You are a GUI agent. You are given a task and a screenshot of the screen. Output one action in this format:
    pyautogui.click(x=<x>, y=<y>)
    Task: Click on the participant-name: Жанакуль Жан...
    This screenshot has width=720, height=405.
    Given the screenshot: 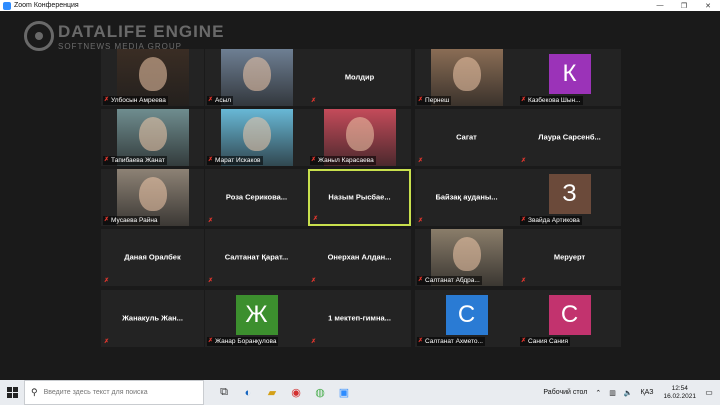 What is the action you would take?
    pyautogui.click(x=152, y=318)
    